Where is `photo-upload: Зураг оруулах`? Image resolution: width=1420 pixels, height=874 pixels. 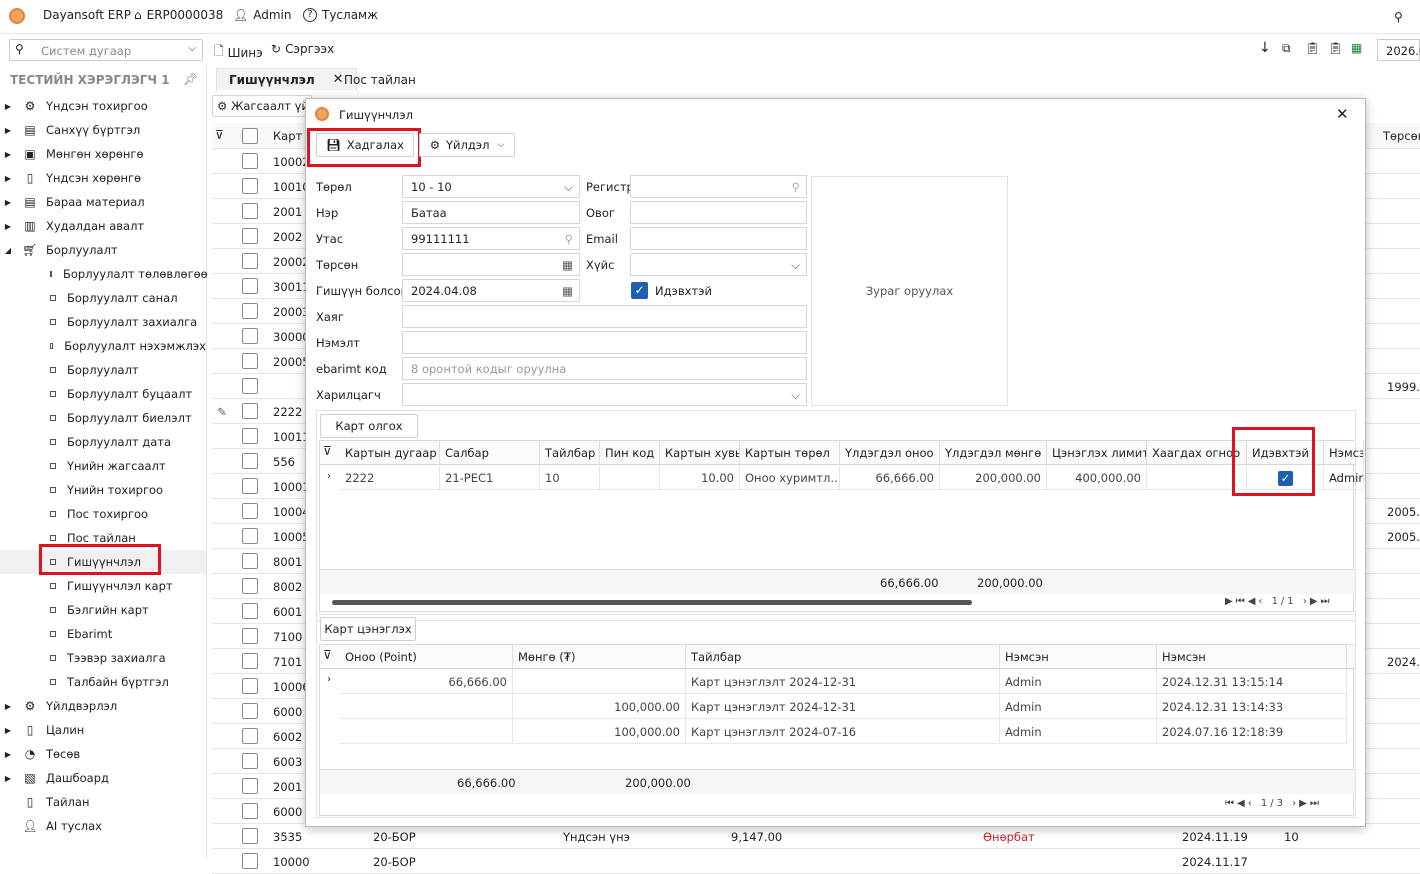 photo-upload: Зураг оруулах is located at coordinates (909, 291).